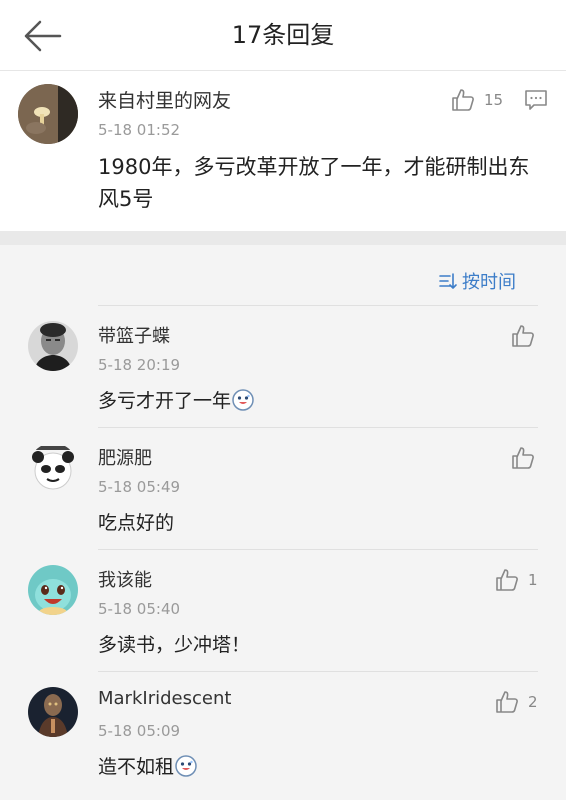 The height and width of the screenshot is (800, 566). Describe the element at coordinates (125, 579) in the screenshot. I see `username: 我该能` at that location.